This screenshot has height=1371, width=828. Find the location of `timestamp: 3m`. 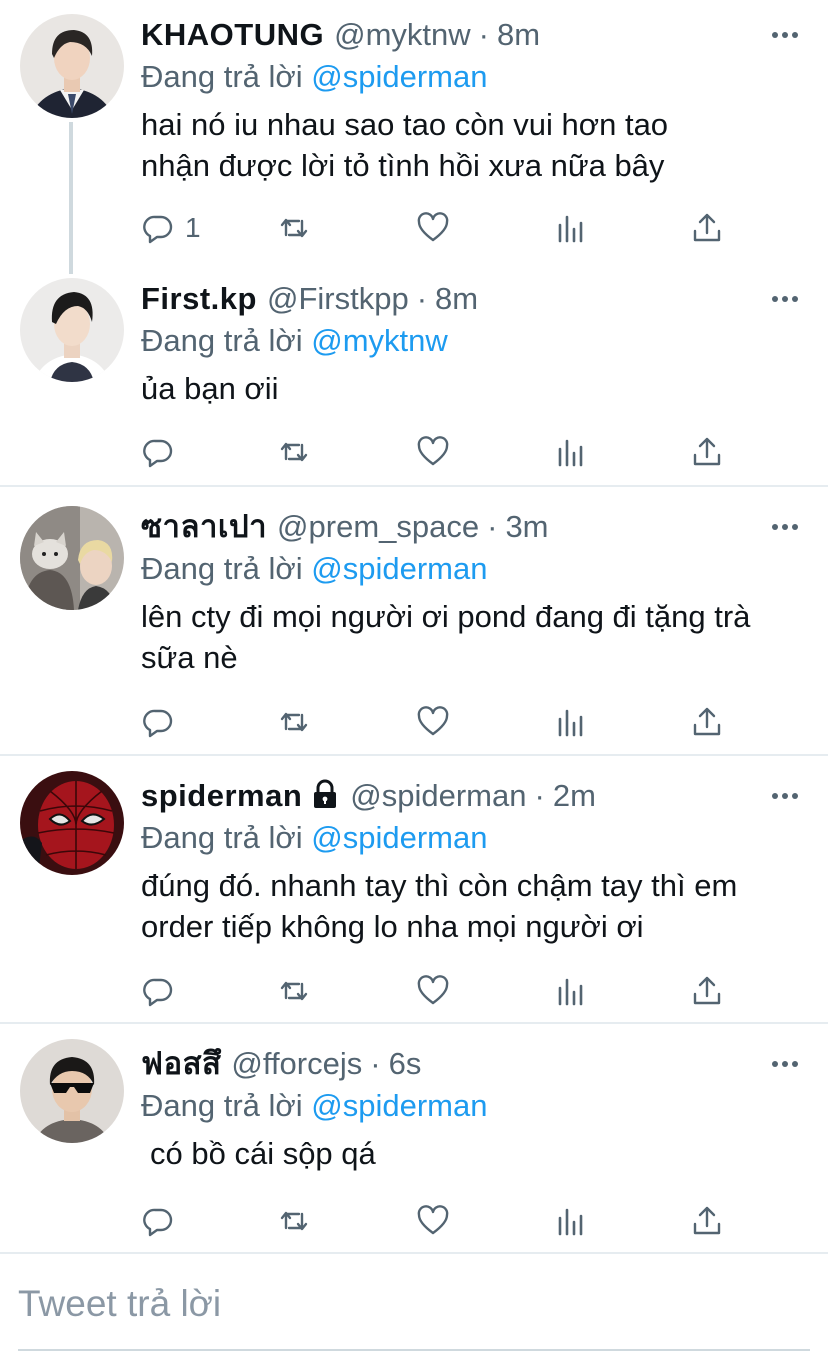

timestamp: 3m is located at coordinates (526, 526).